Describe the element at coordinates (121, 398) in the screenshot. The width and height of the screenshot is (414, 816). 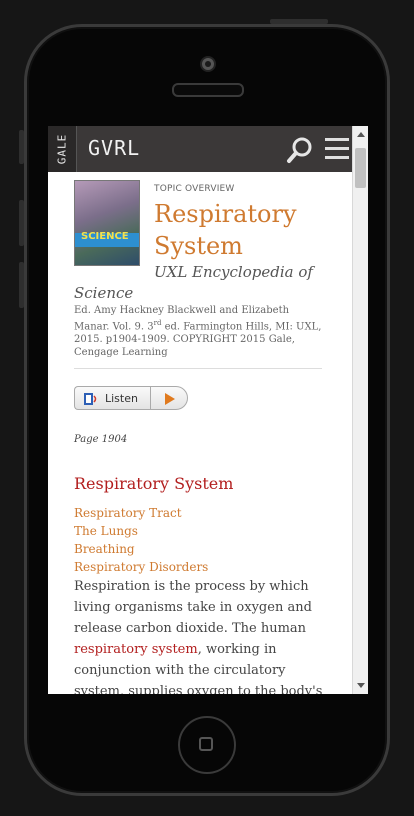
I see `listen-label: Listen` at that location.